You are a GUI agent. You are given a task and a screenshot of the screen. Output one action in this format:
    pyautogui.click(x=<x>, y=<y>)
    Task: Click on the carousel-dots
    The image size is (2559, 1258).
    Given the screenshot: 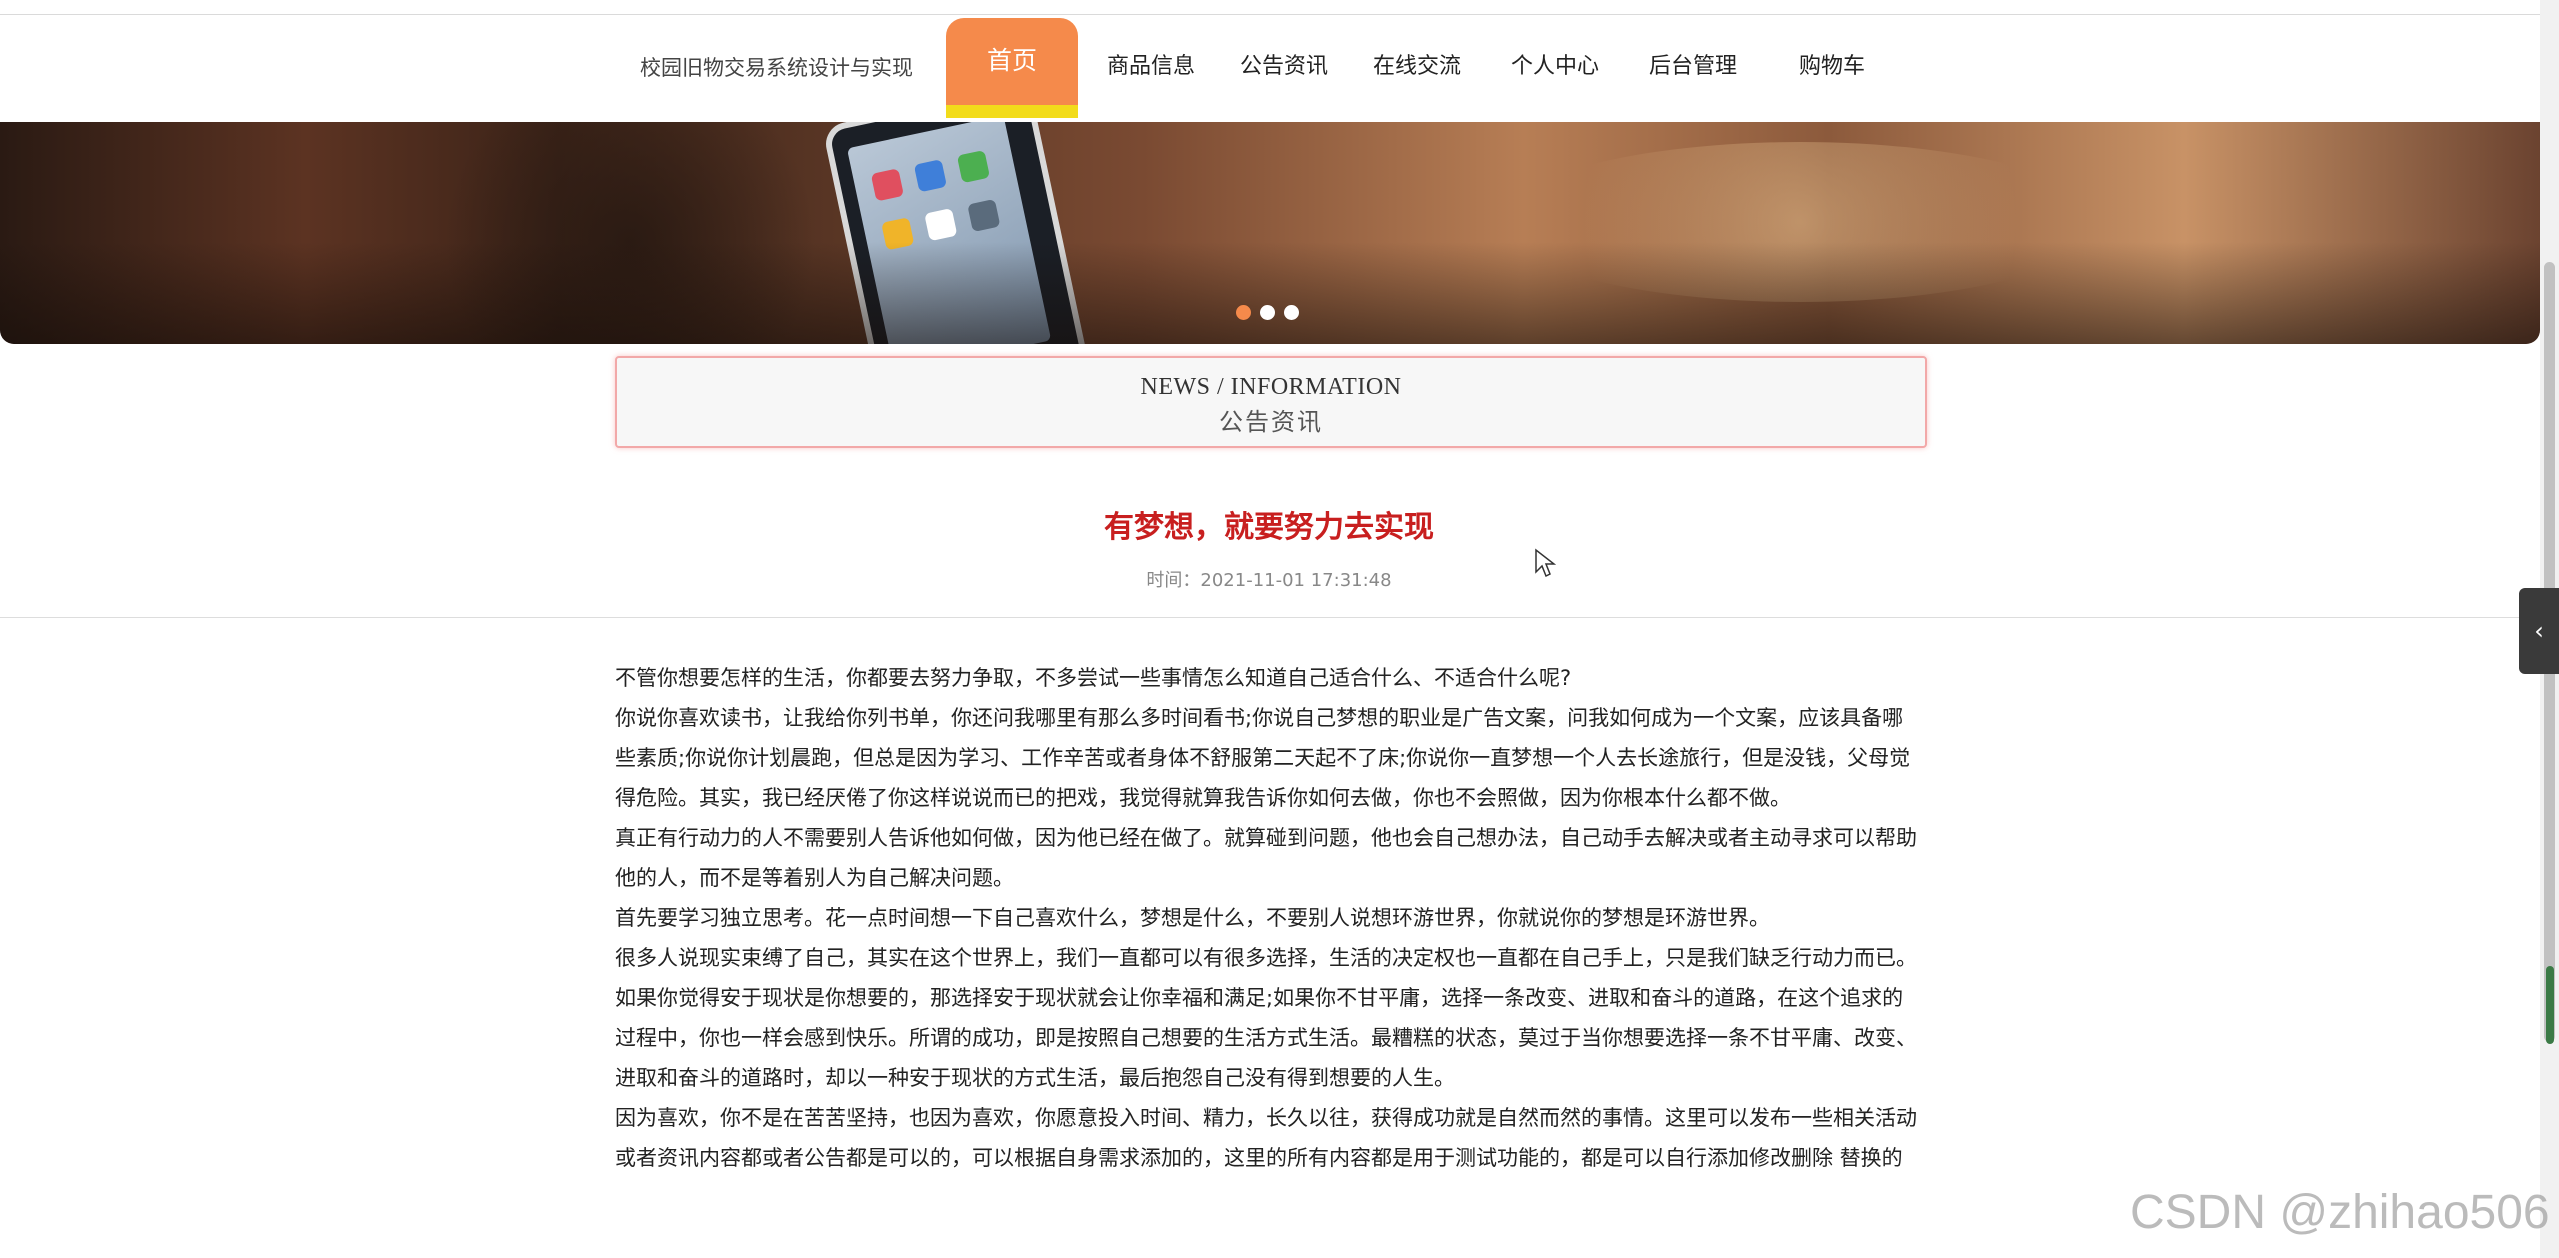 What is the action you would take?
    pyautogui.click(x=1272, y=311)
    